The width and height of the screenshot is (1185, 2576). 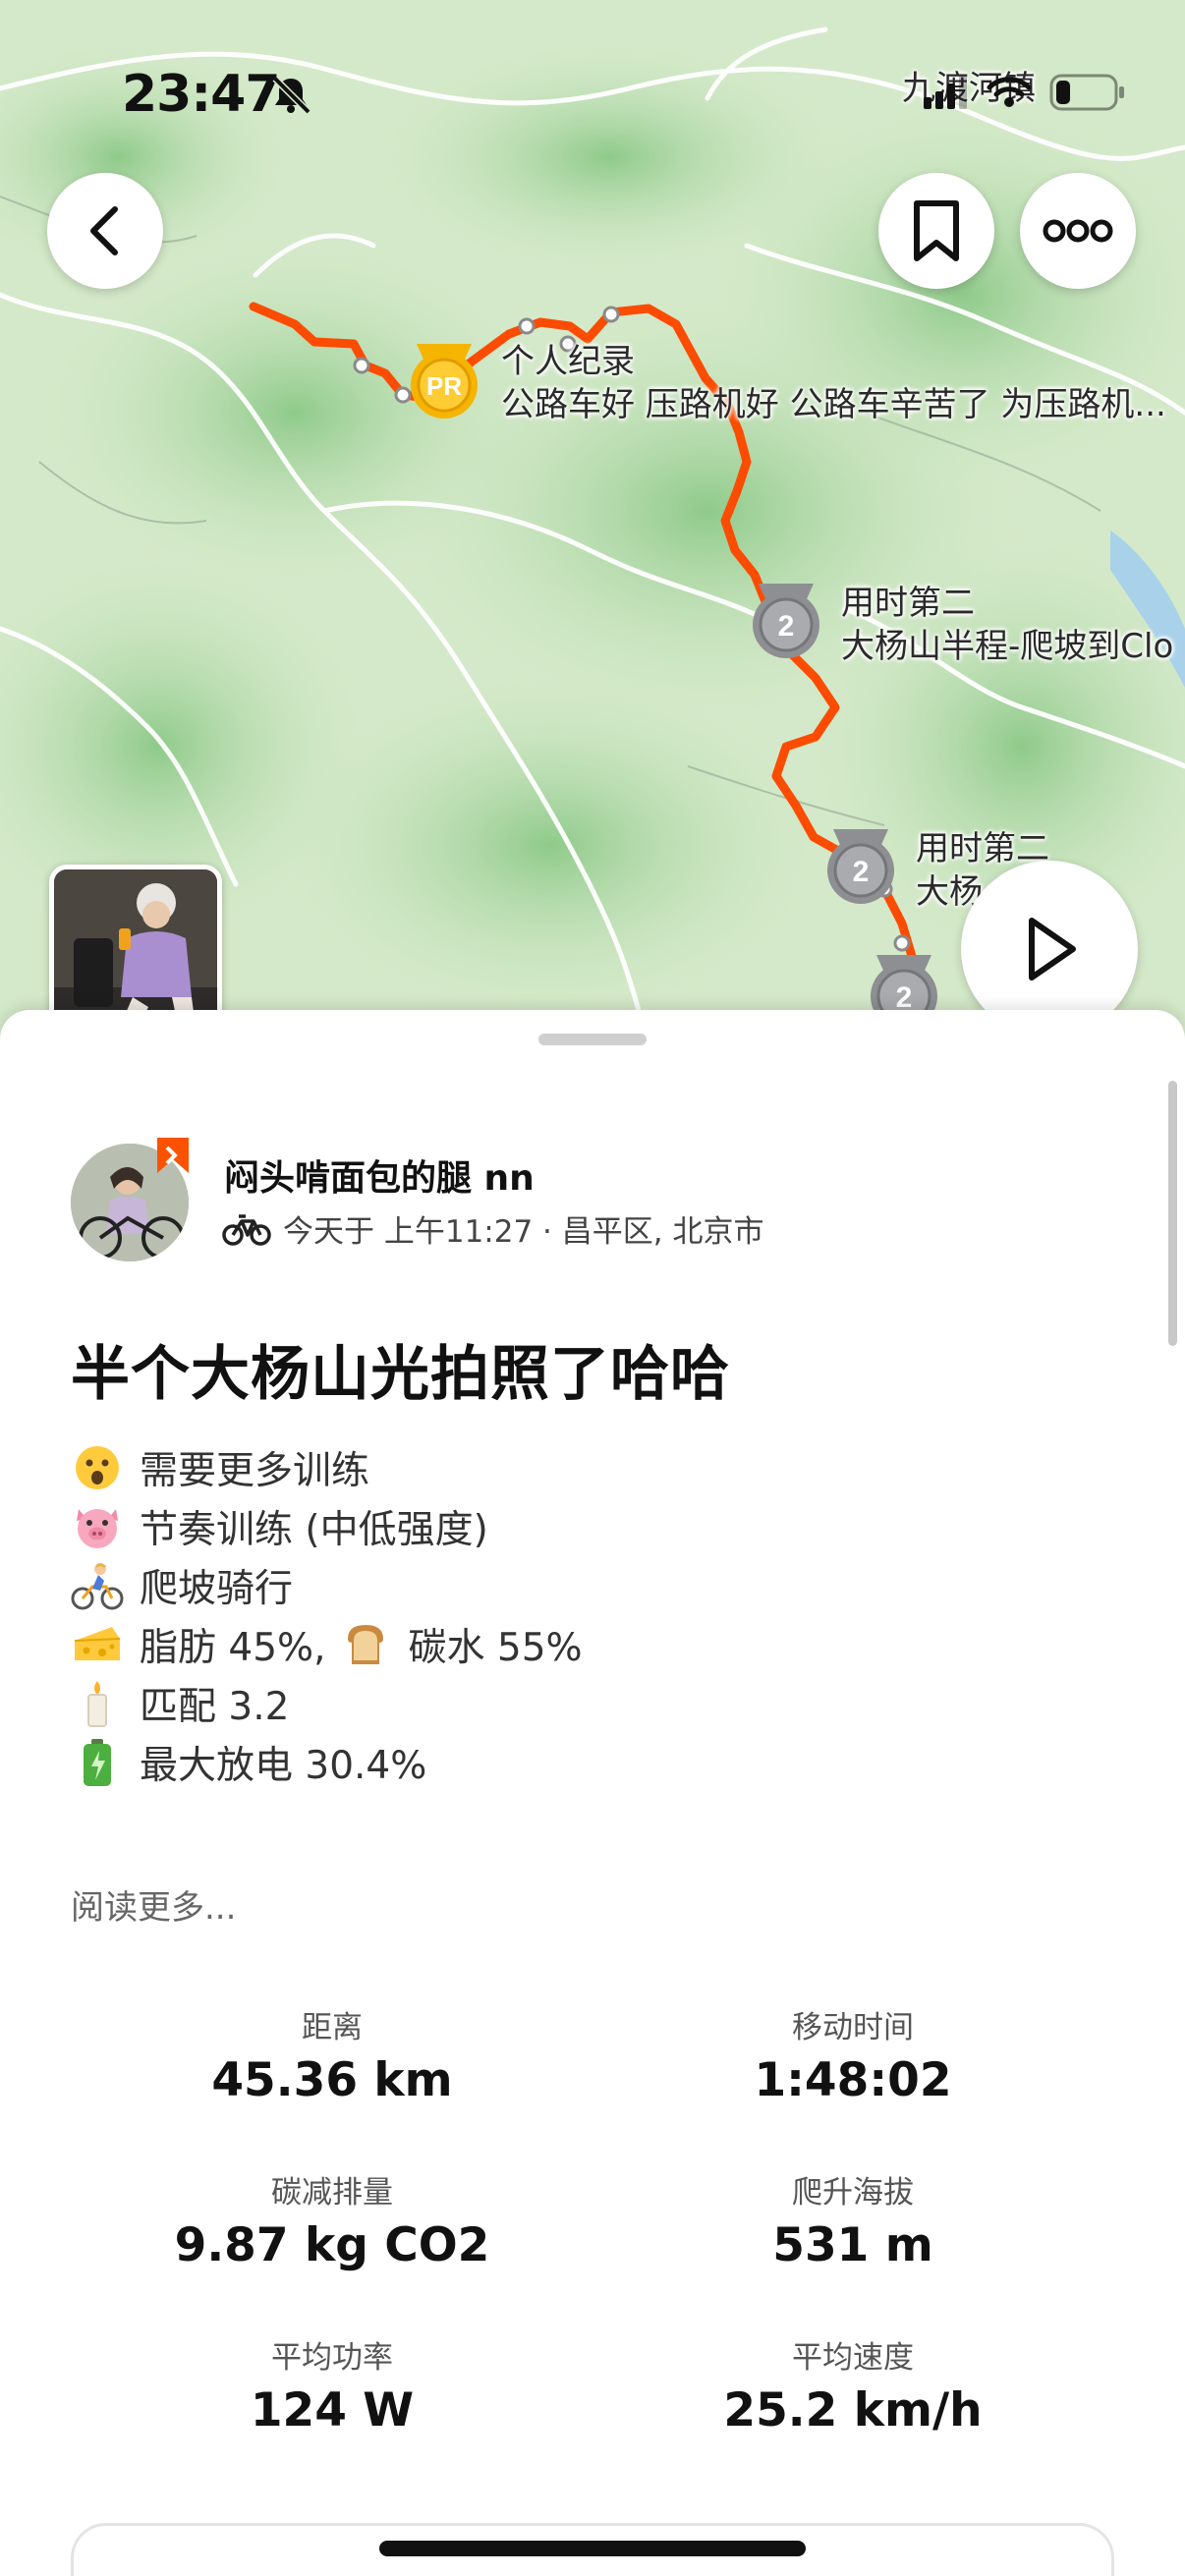 I want to click on stat-label: 移动时间, so click(x=853, y=2027).